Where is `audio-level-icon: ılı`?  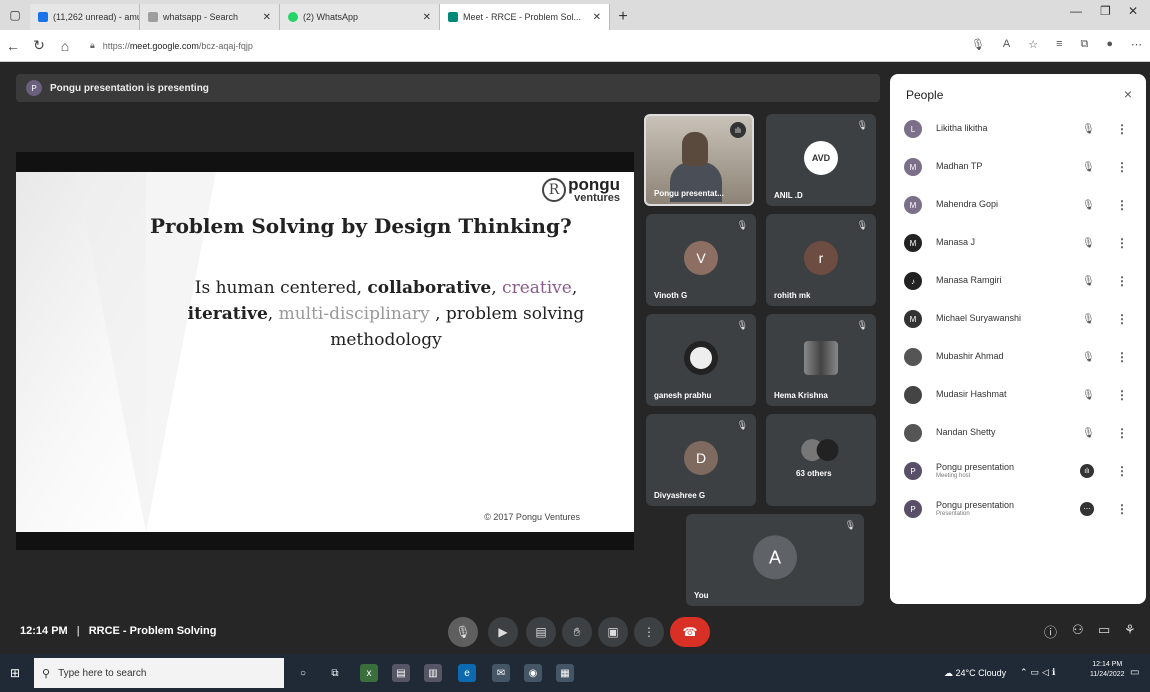
audio-level-icon: ılı is located at coordinates (1087, 471).